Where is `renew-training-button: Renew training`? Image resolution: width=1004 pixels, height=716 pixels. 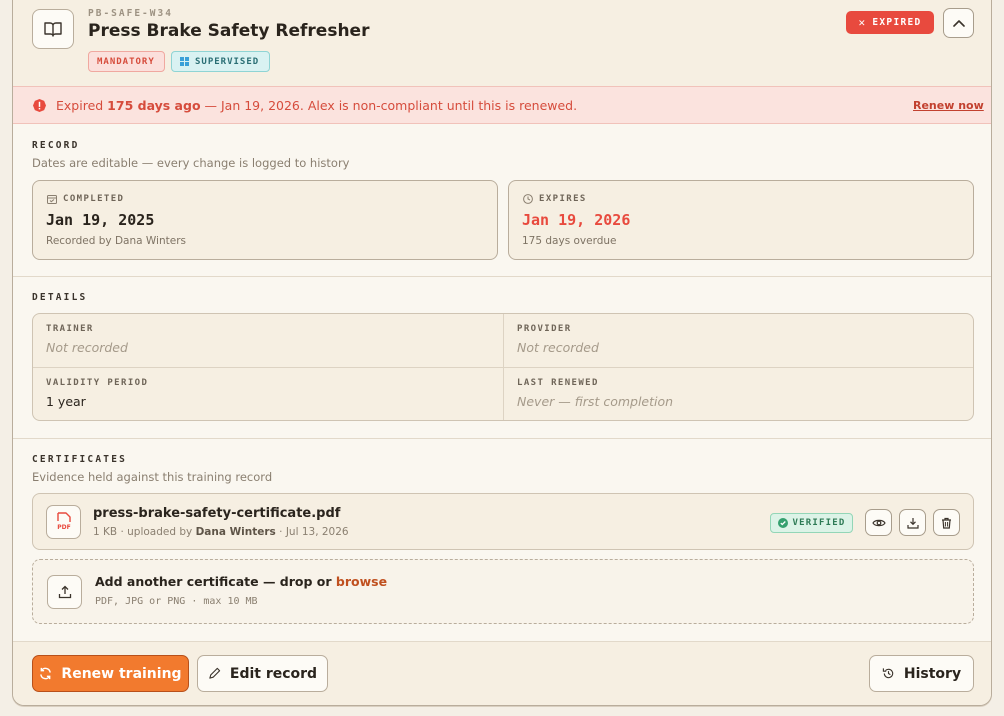
renew-training-button: Renew training is located at coordinates (110, 673).